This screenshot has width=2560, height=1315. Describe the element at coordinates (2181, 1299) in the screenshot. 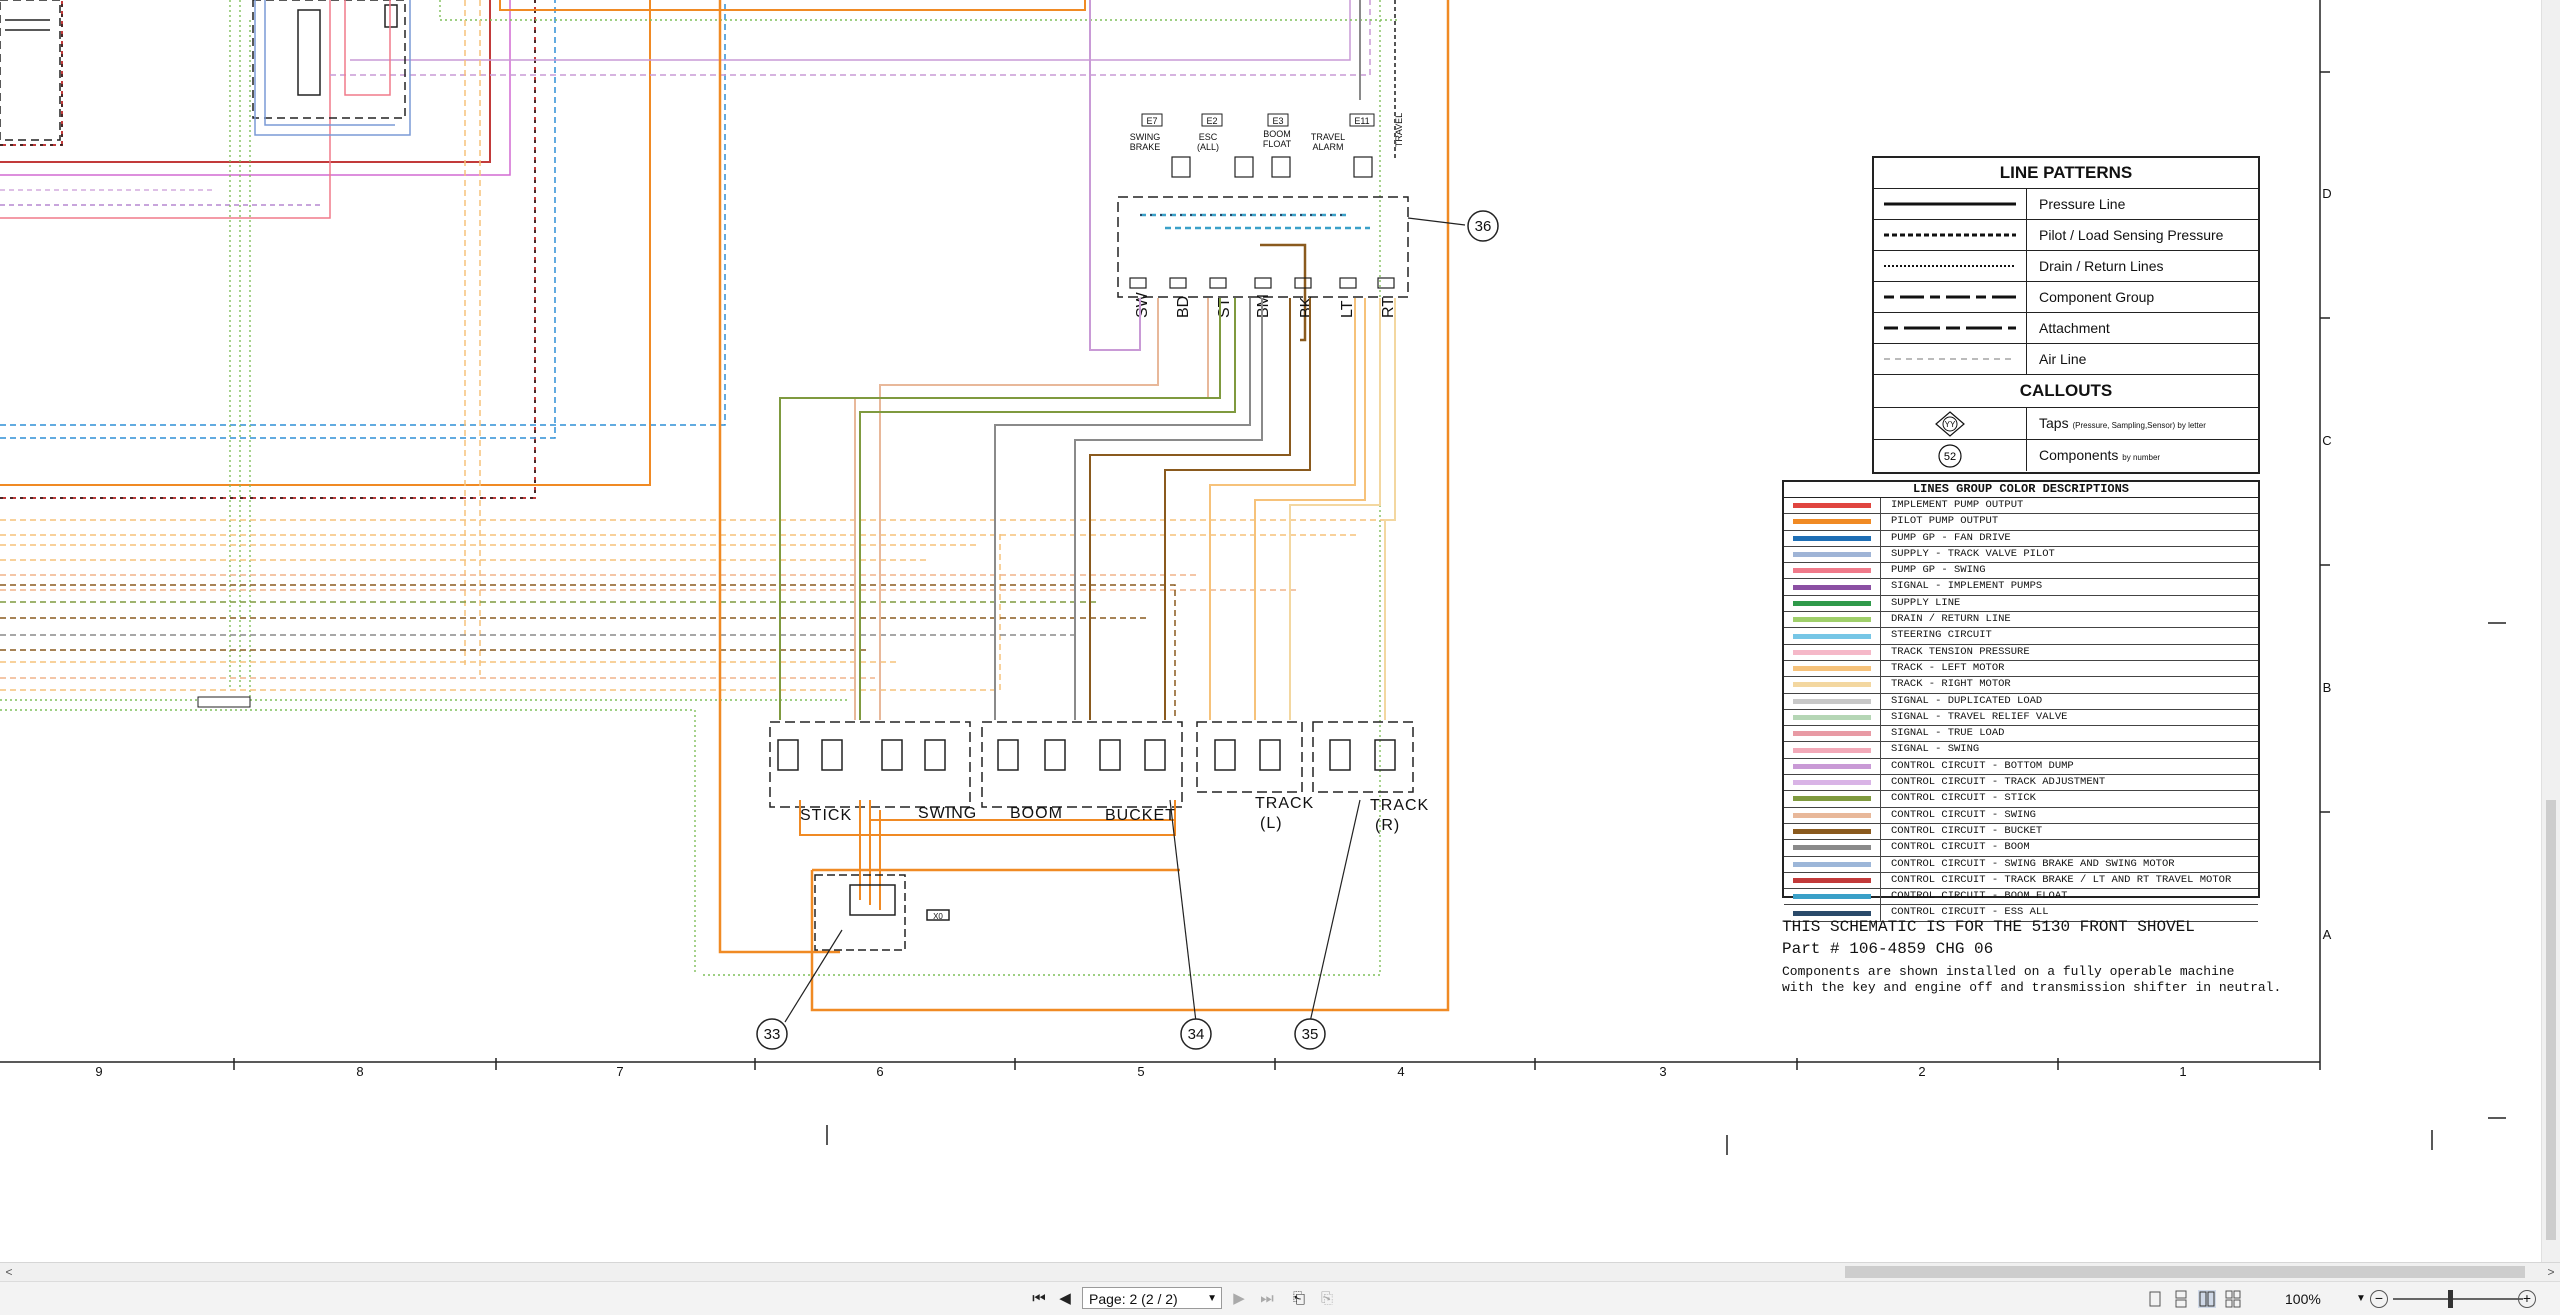

I see `continuous-view-icon` at that location.